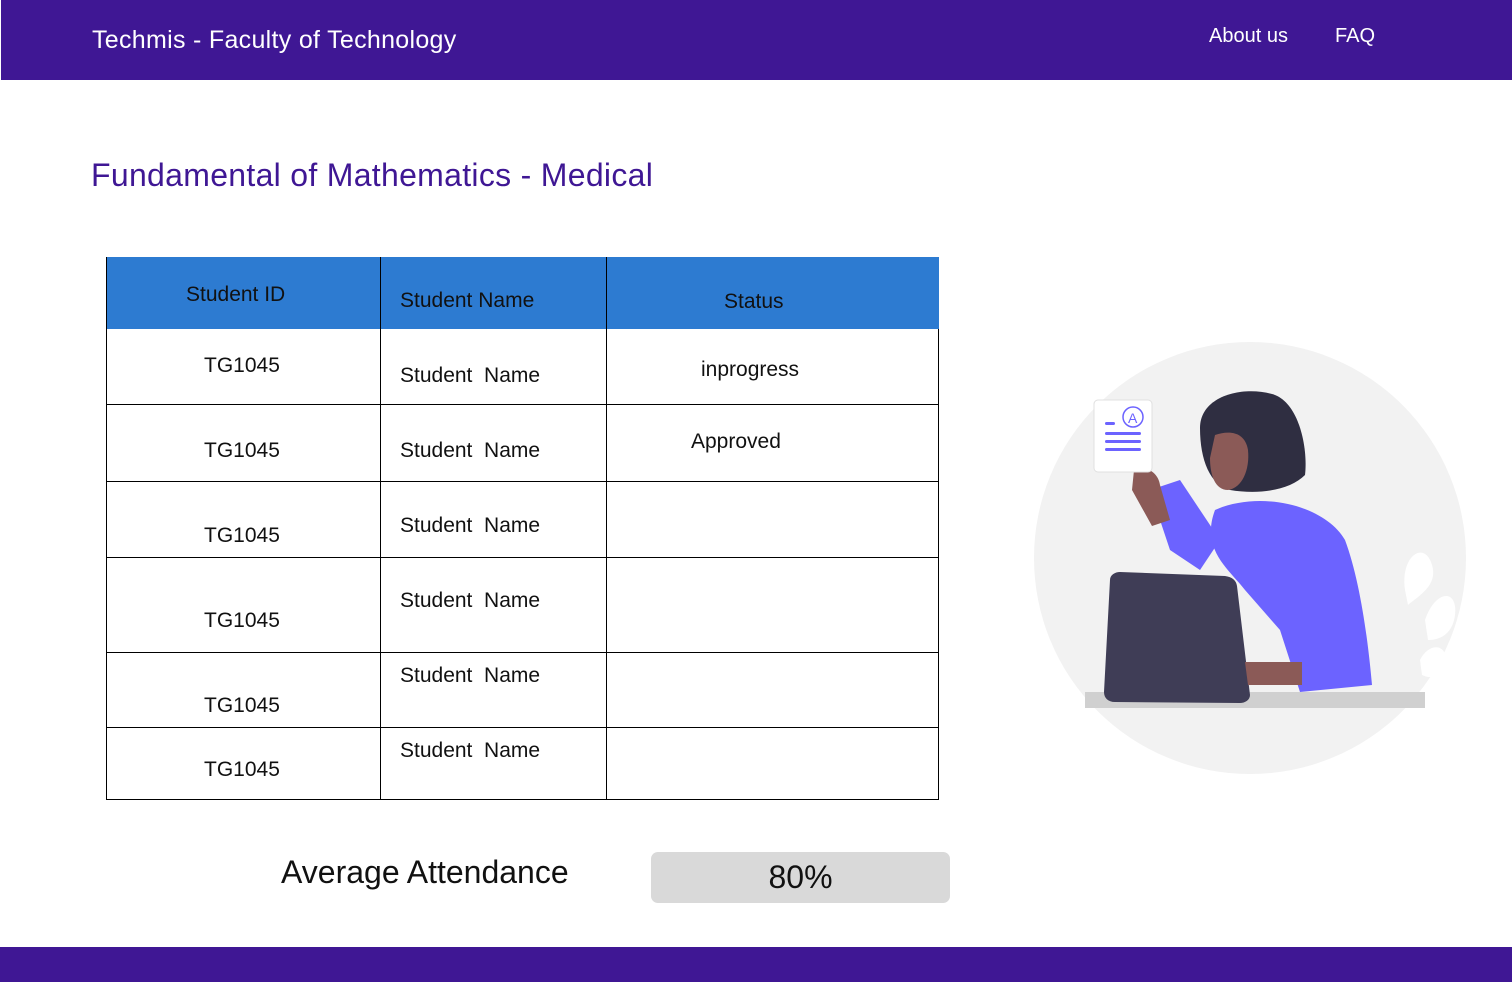 The height and width of the screenshot is (982, 1512). I want to click on nav-about-us: About us, so click(1248, 36).